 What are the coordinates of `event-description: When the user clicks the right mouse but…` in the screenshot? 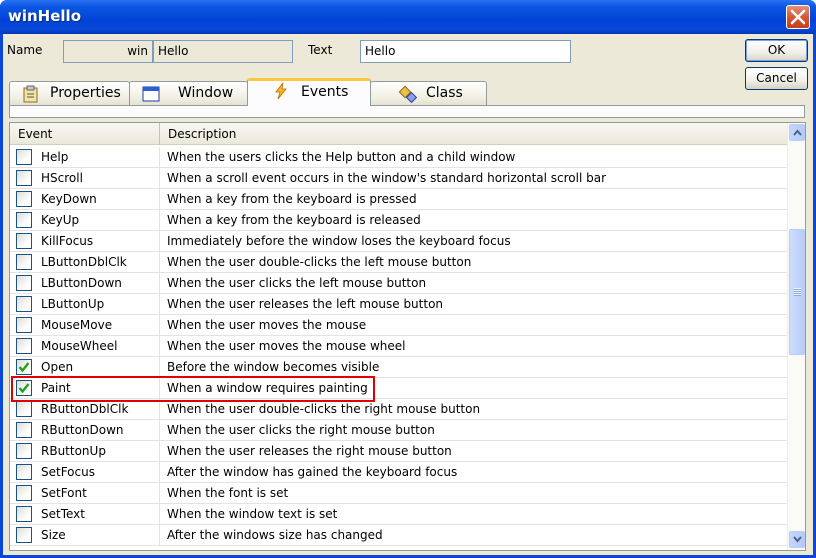 It's located at (301, 430).